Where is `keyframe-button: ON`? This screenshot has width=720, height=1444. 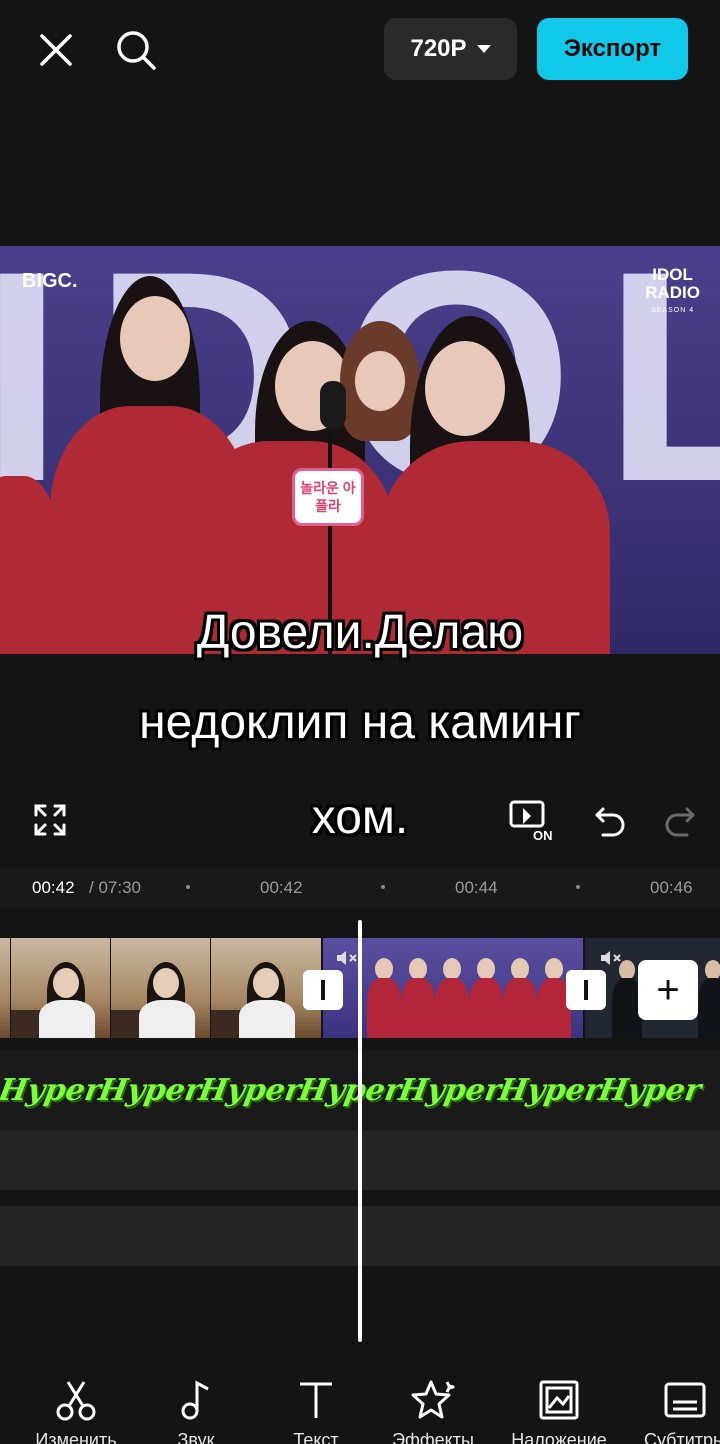
keyframe-button: ON is located at coordinates (532, 820).